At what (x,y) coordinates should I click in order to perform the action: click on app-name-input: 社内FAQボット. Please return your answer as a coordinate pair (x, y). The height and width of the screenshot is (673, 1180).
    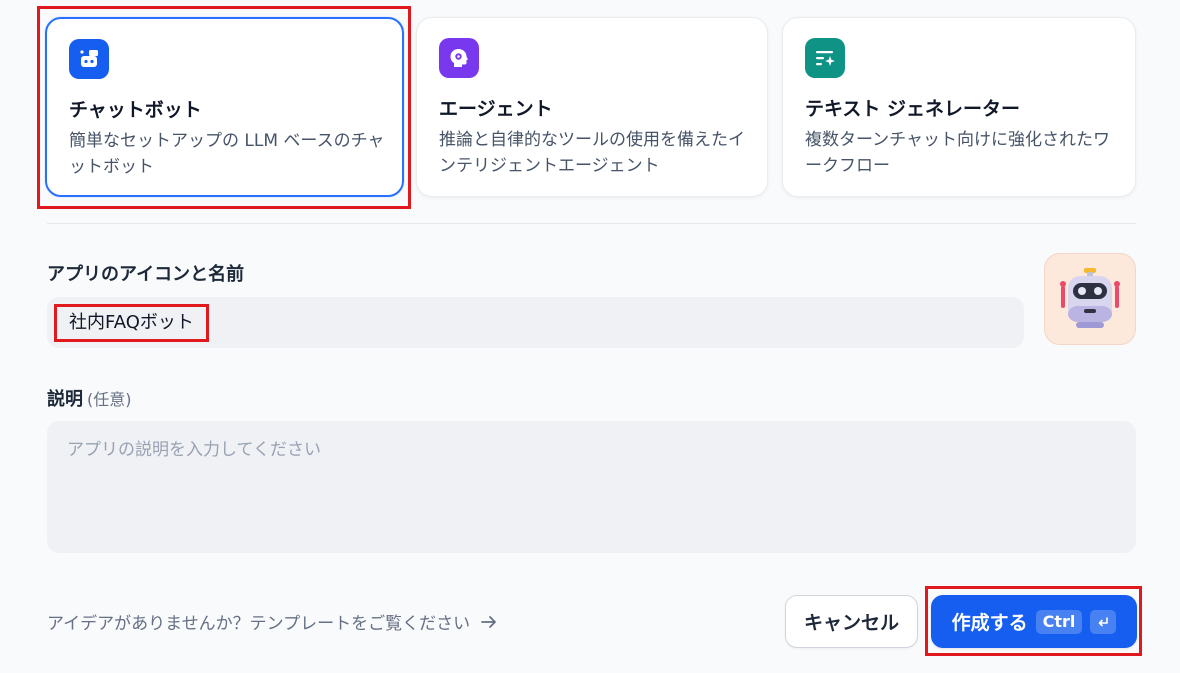
    Looking at the image, I should click on (535, 322).